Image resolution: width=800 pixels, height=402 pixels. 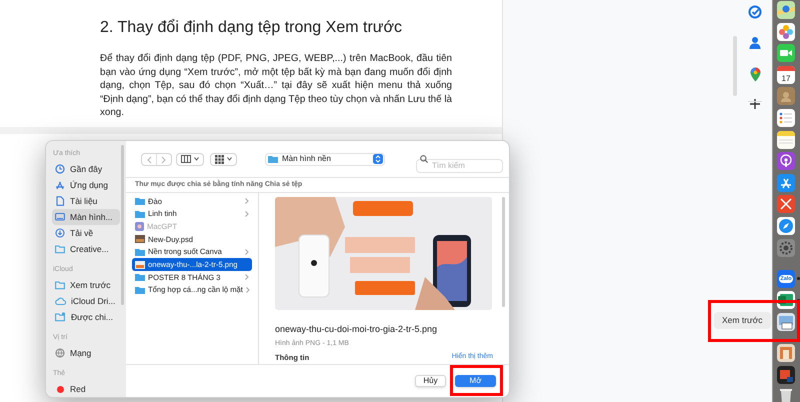 What do you see at coordinates (60, 317) in the screenshot?
I see `shared-folder-icon` at bounding box center [60, 317].